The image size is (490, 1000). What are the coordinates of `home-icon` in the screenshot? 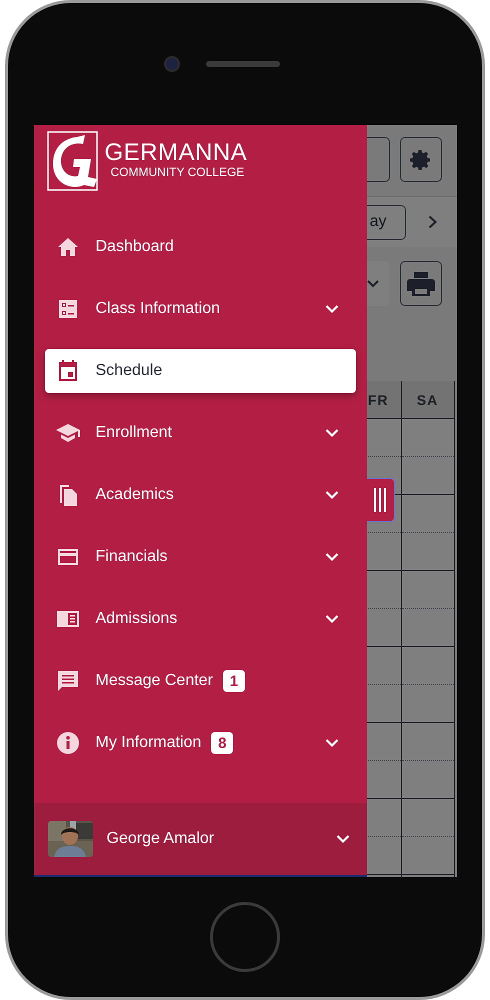 It's located at (68, 247).